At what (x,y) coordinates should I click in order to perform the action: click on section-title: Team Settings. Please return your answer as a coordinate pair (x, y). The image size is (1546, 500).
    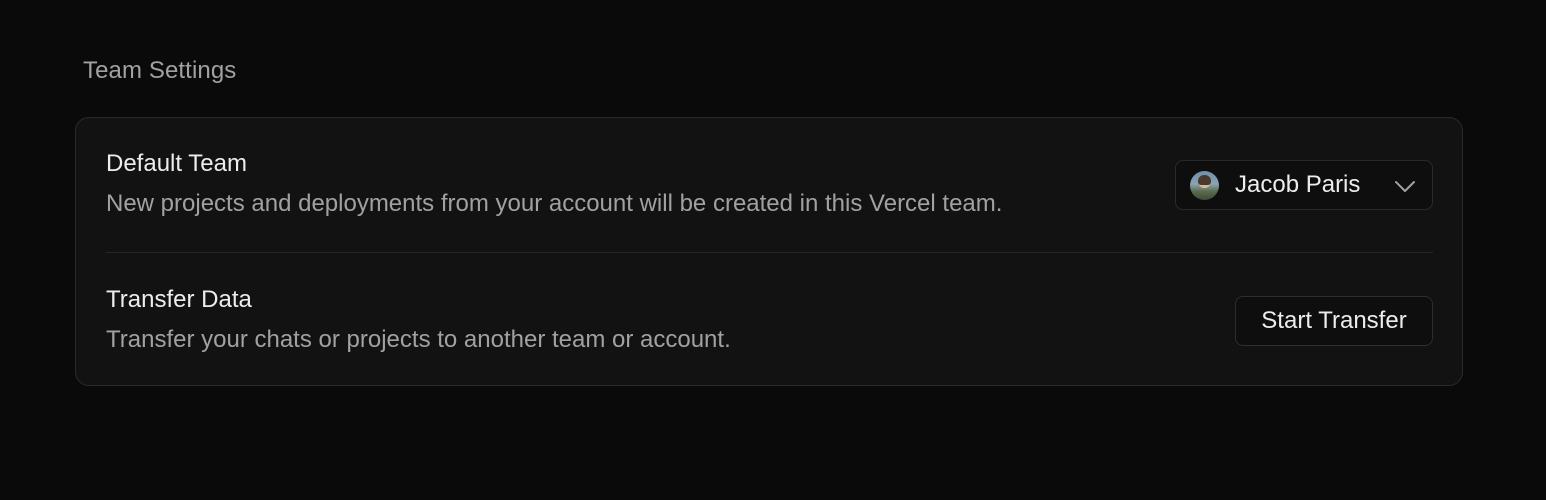
    Looking at the image, I should click on (160, 70).